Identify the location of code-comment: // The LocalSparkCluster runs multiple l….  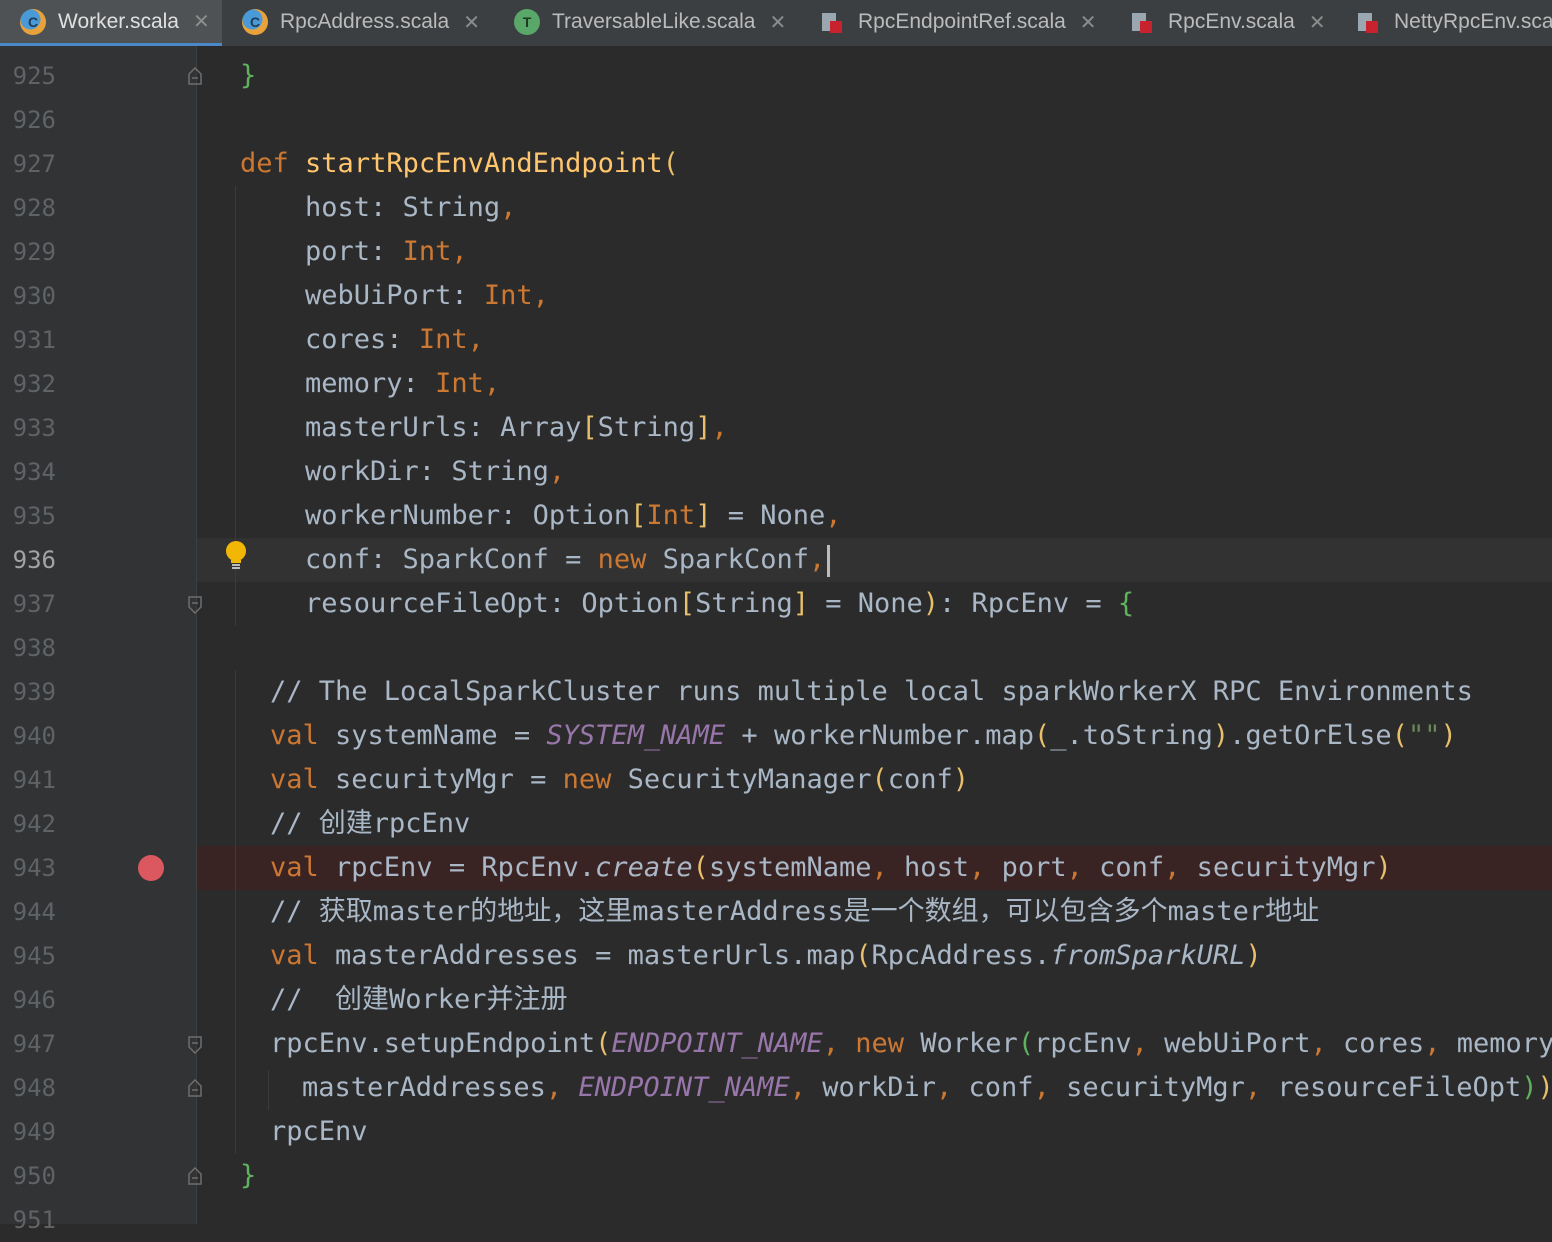
(871, 692).